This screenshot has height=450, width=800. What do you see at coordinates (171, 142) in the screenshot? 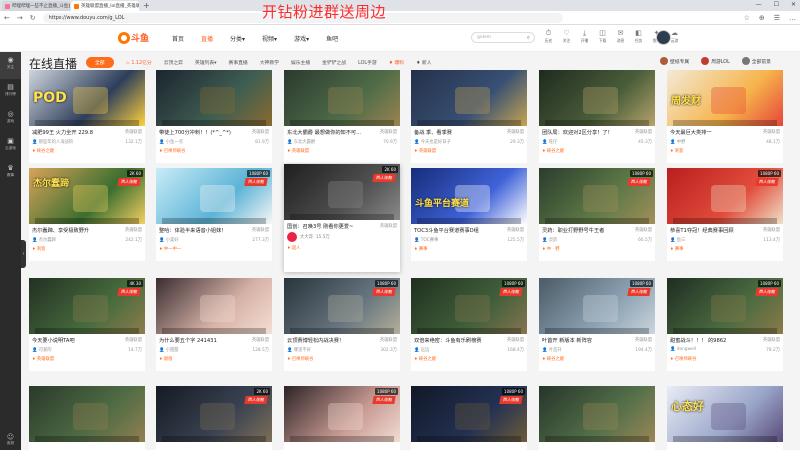
I see `anchor-name: 👤 小鱼一点` at bounding box center [171, 142].